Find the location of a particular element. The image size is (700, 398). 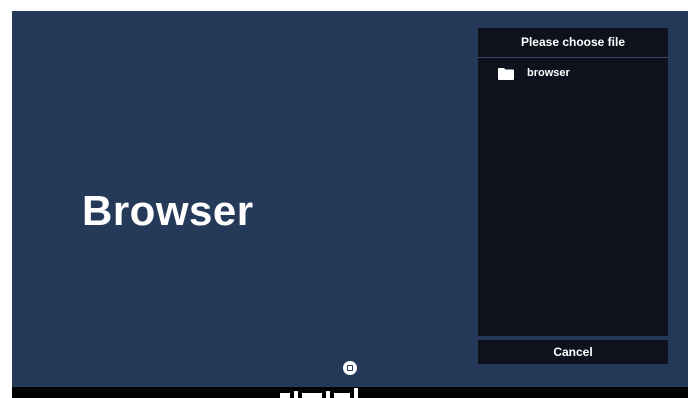

file-list: browser is located at coordinates (573, 73).